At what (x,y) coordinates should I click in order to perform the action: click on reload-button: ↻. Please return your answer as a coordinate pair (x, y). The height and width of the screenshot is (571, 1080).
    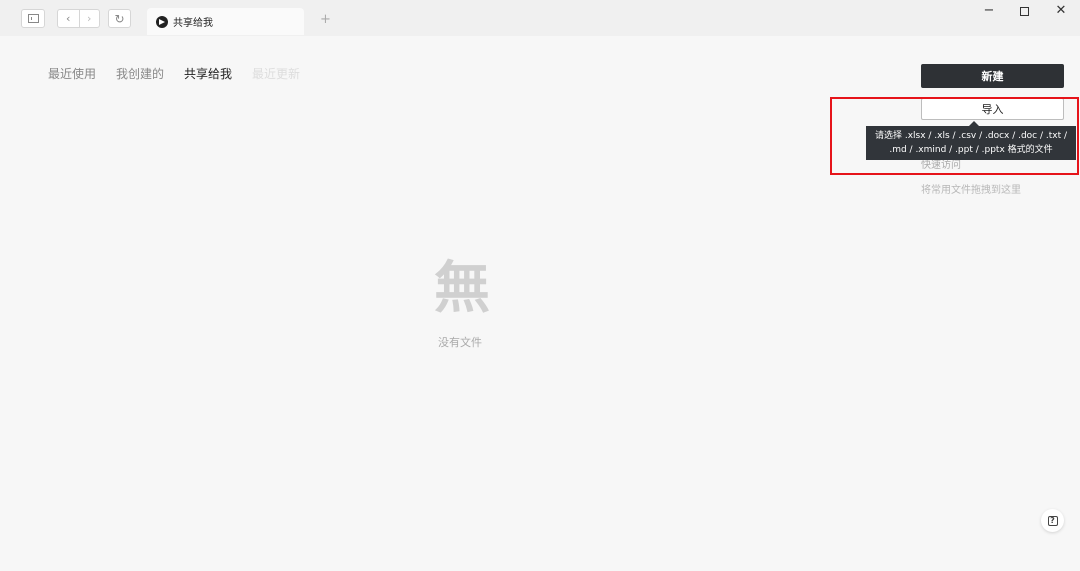
    Looking at the image, I should click on (119, 18).